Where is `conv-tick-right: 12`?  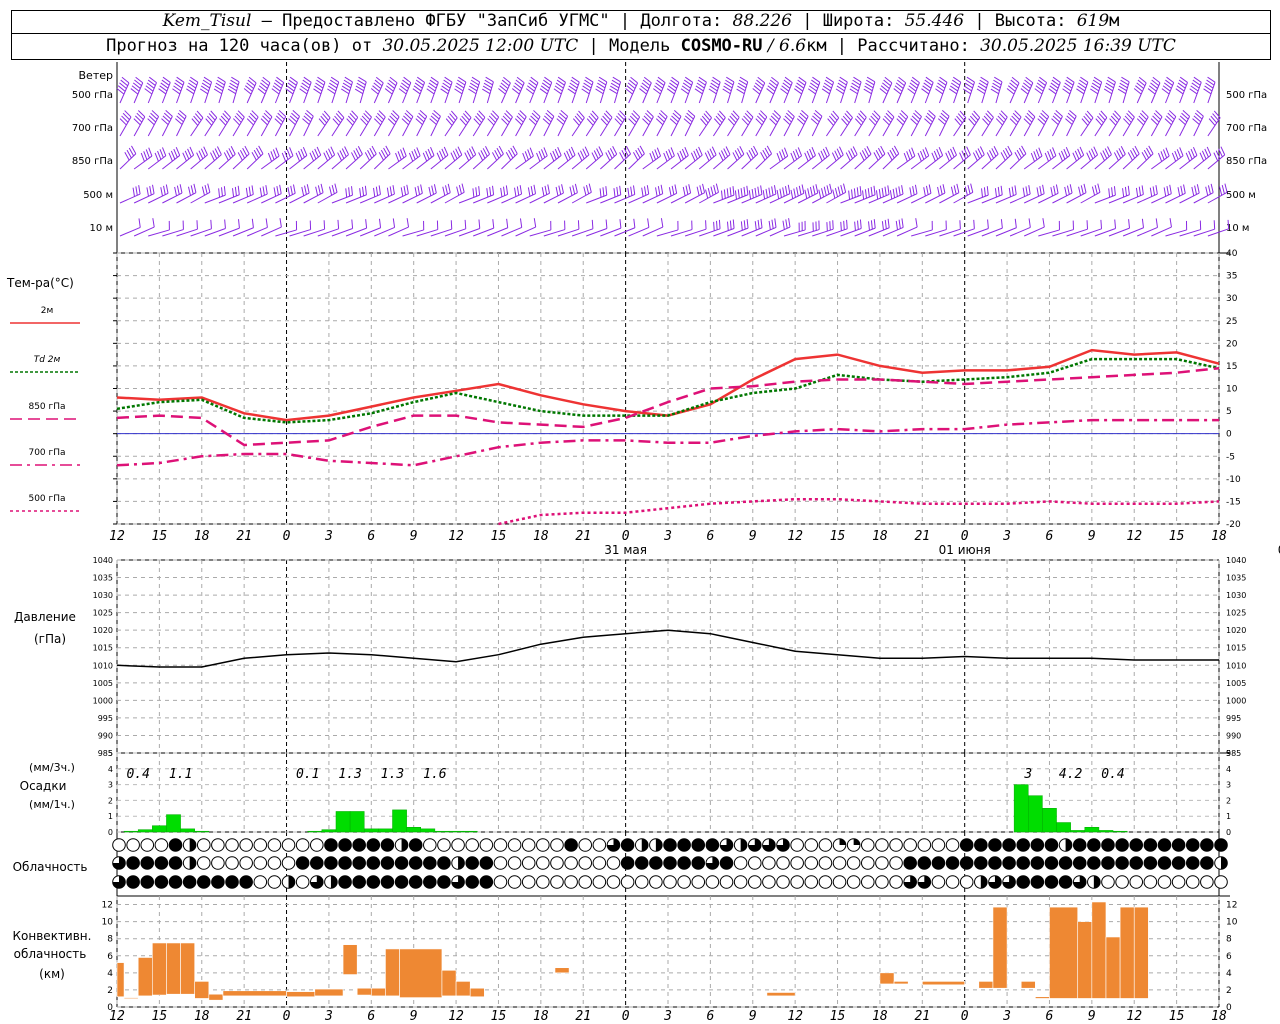 conv-tick-right: 12 is located at coordinates (1231, 906).